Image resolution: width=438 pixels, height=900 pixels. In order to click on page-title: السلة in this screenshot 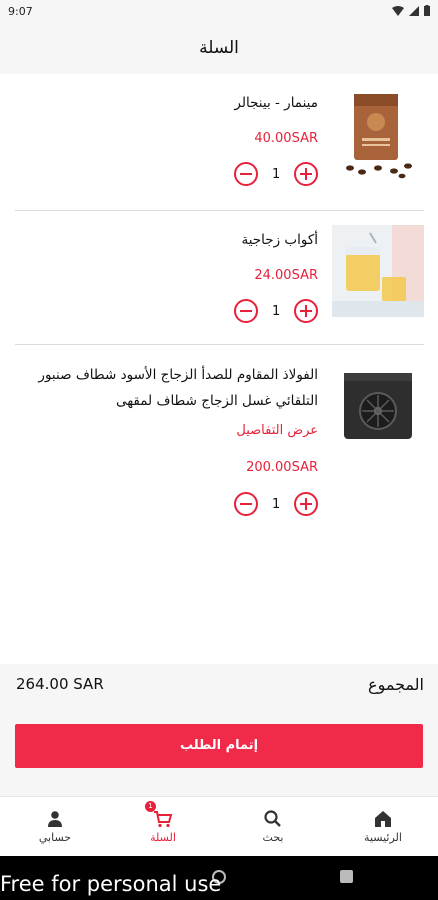, I will do `click(219, 48)`.